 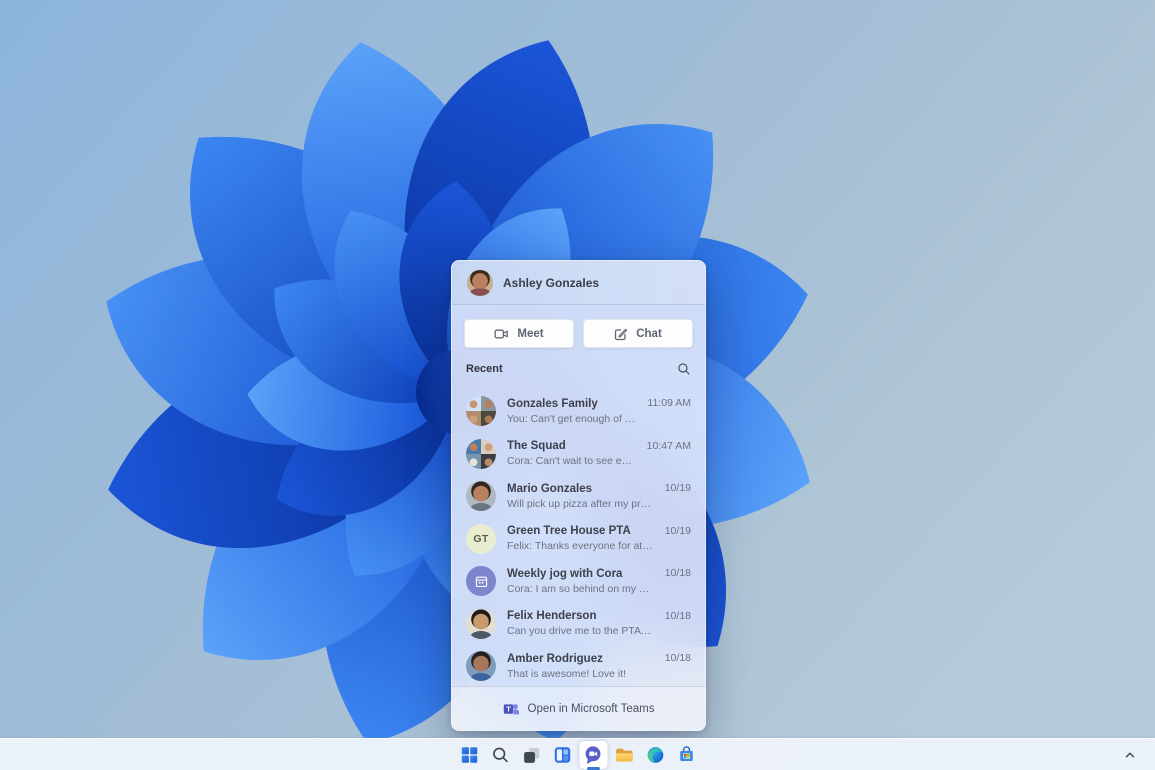 I want to click on task-view-button, so click(x=531, y=755).